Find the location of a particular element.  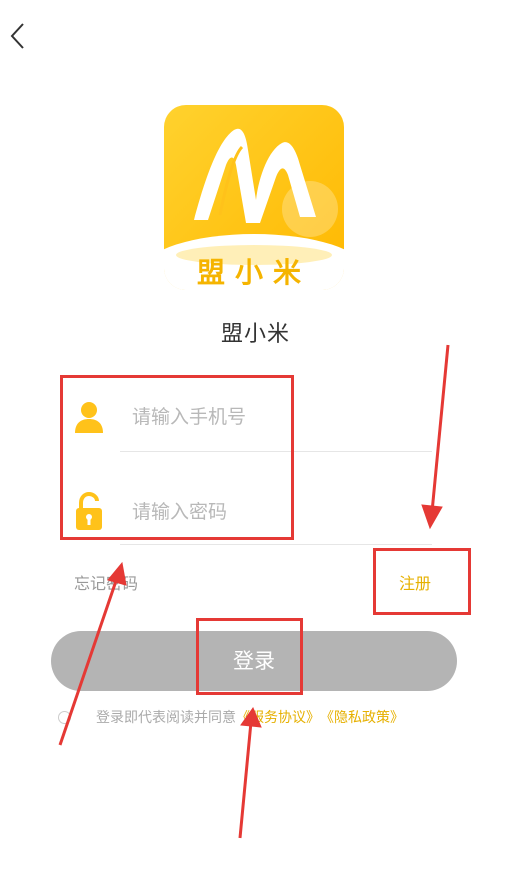

annotation-box-inputs is located at coordinates (177, 457).